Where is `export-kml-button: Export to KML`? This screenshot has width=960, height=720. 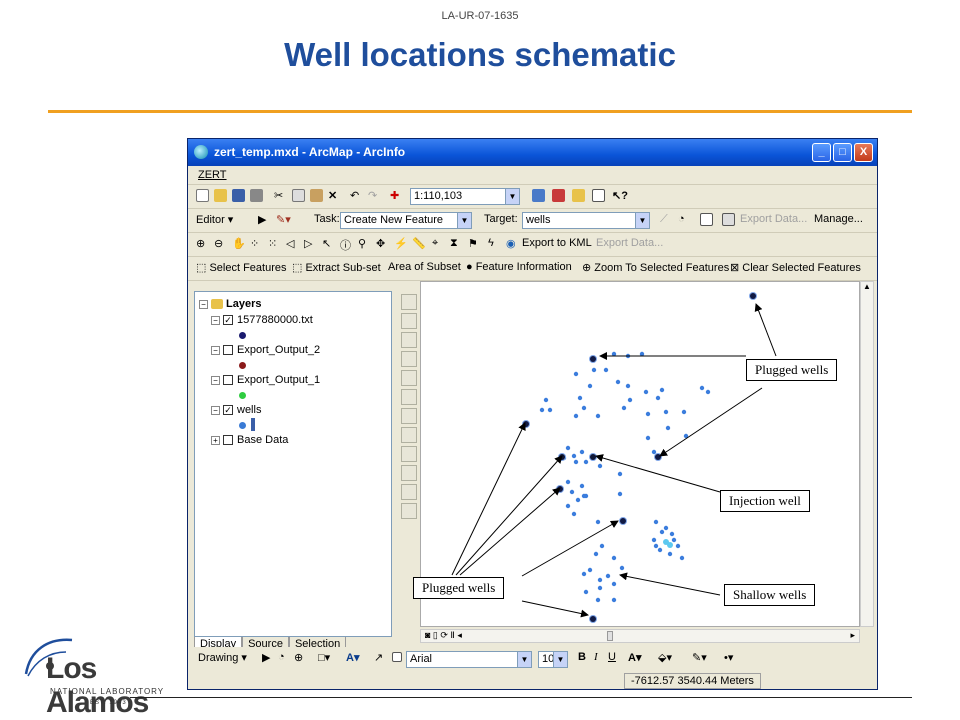 export-kml-button: Export to KML is located at coordinates (557, 243).